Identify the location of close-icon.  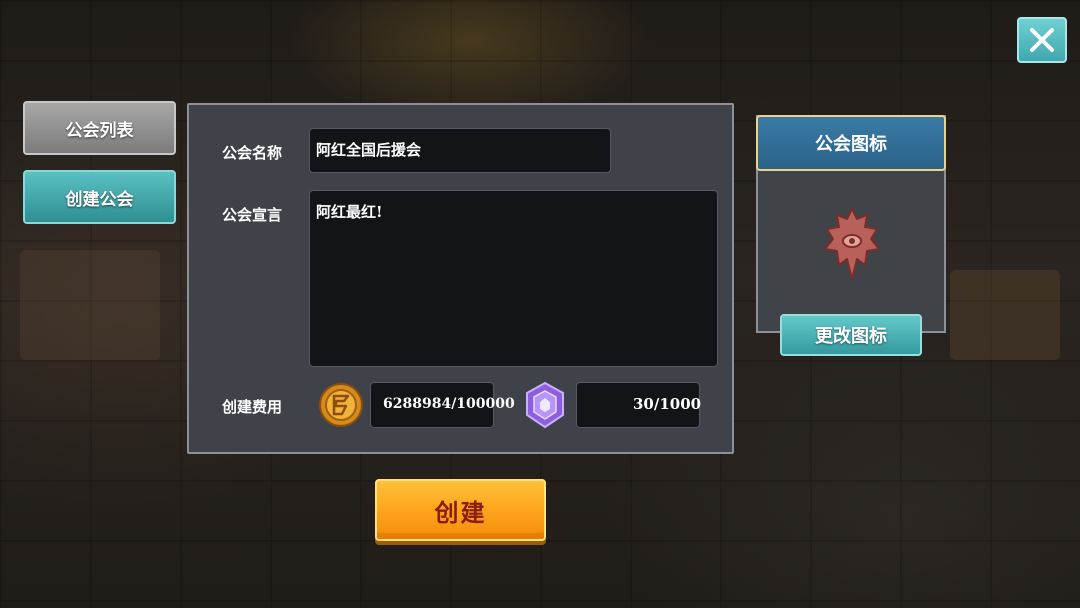
(1042, 40).